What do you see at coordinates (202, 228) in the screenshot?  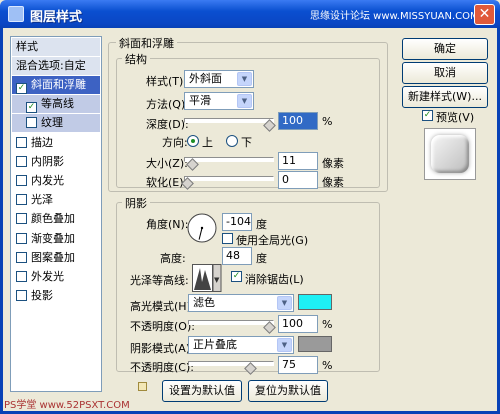 I see `angle-dial` at bounding box center [202, 228].